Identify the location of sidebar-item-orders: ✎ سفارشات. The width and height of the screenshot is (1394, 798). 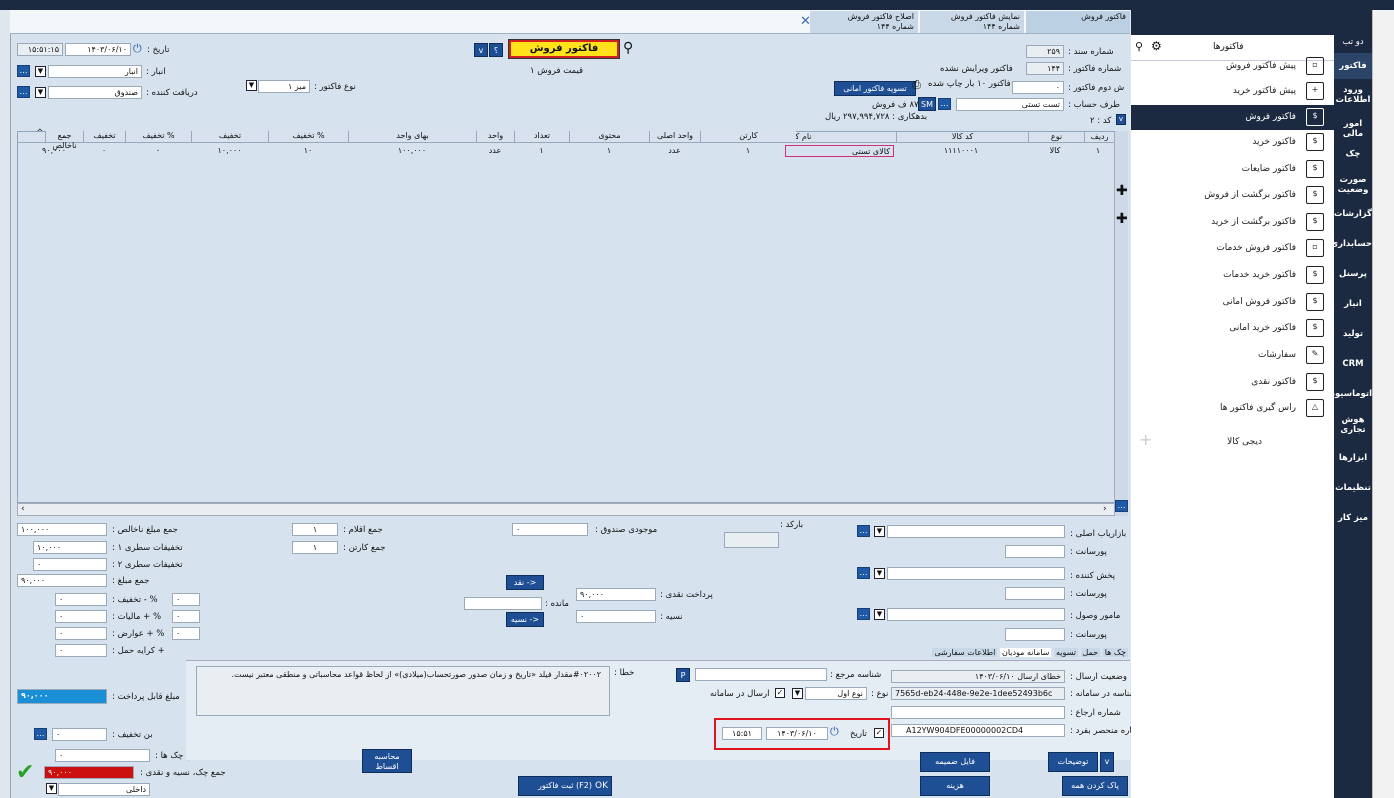
(1232, 355).